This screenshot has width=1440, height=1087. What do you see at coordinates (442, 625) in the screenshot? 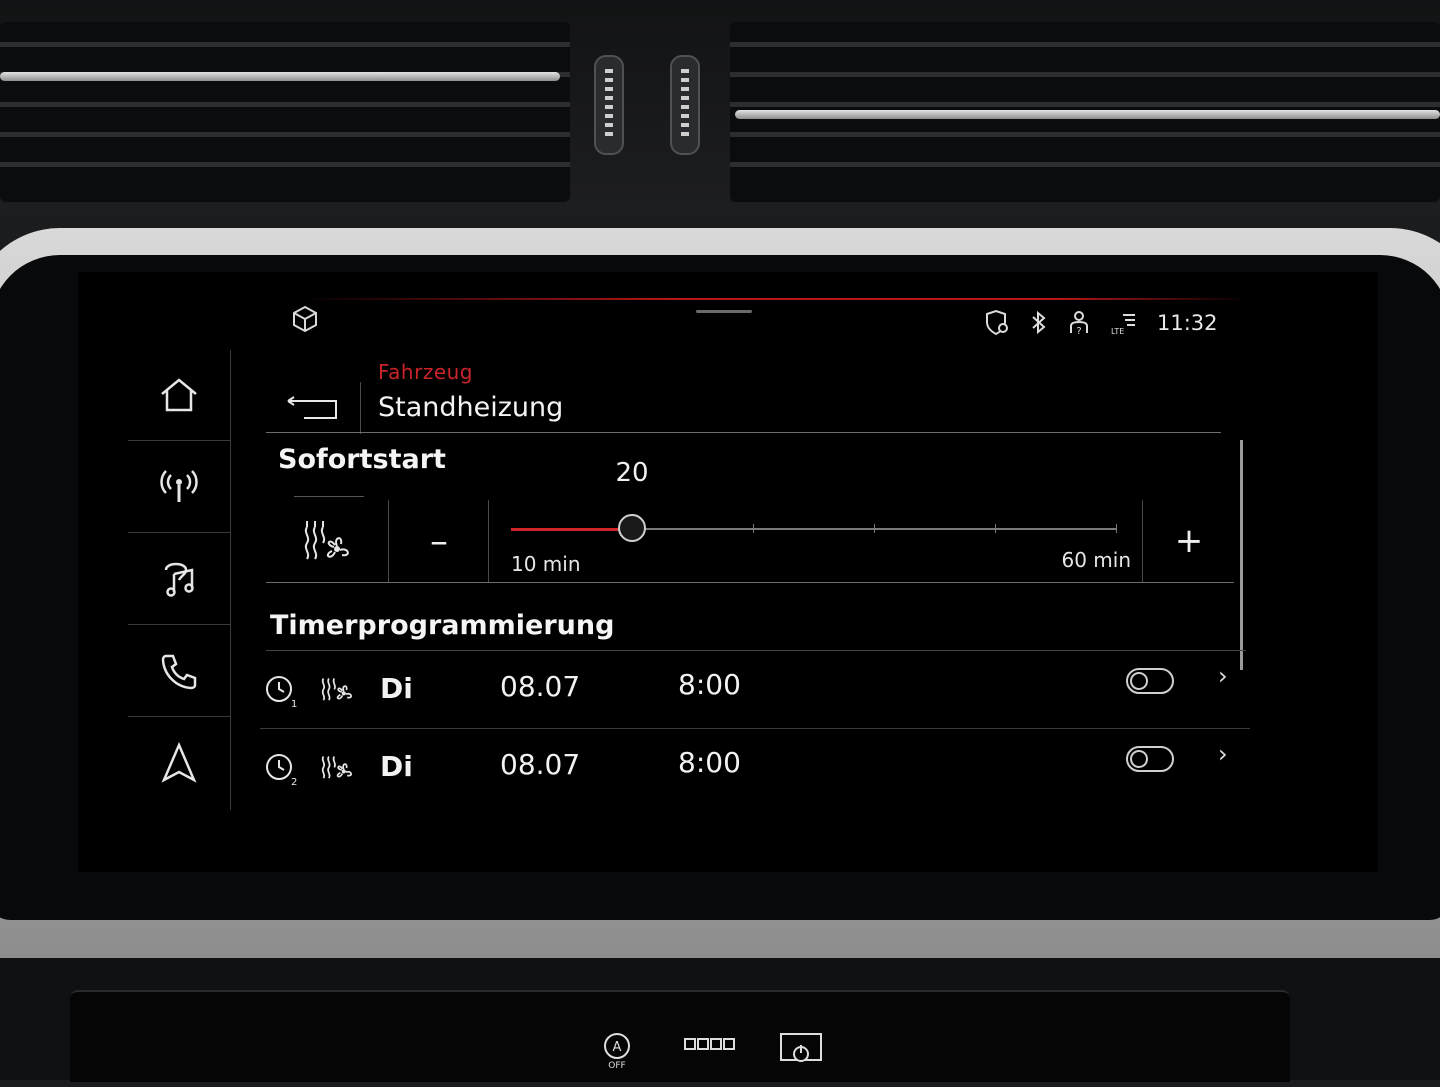
I see `timer-section-title: Timerprogrammierung` at bounding box center [442, 625].